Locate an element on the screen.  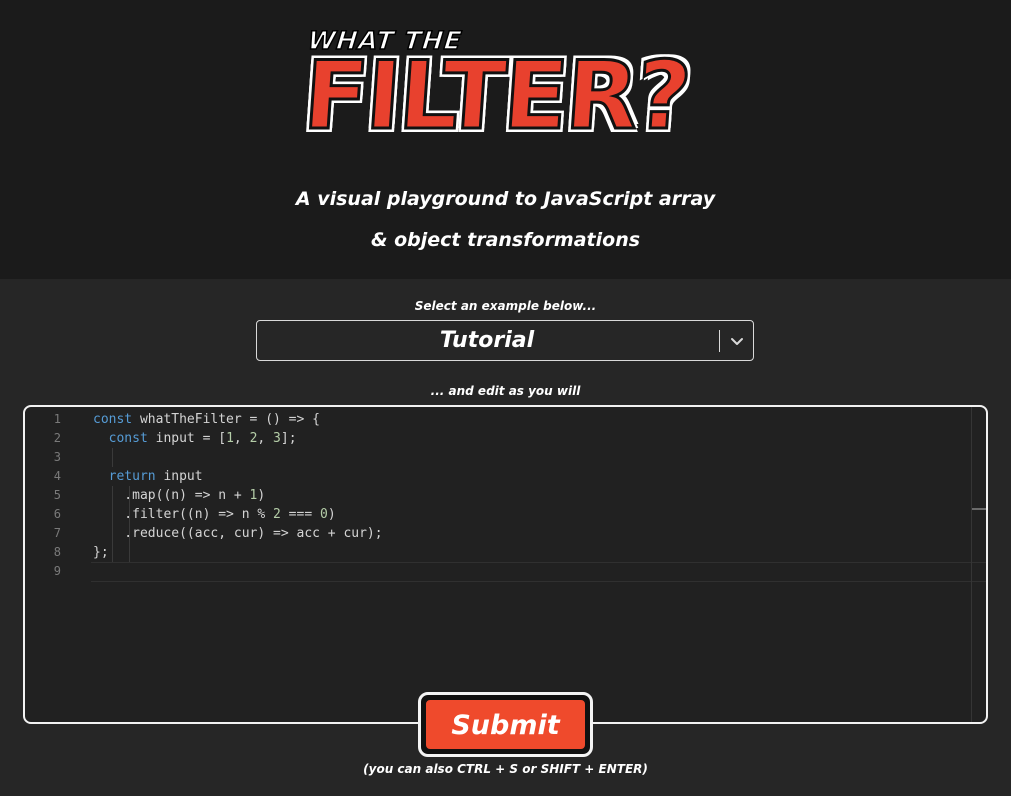
code-line: const input = [1, 2, 3]; is located at coordinates (202, 438).